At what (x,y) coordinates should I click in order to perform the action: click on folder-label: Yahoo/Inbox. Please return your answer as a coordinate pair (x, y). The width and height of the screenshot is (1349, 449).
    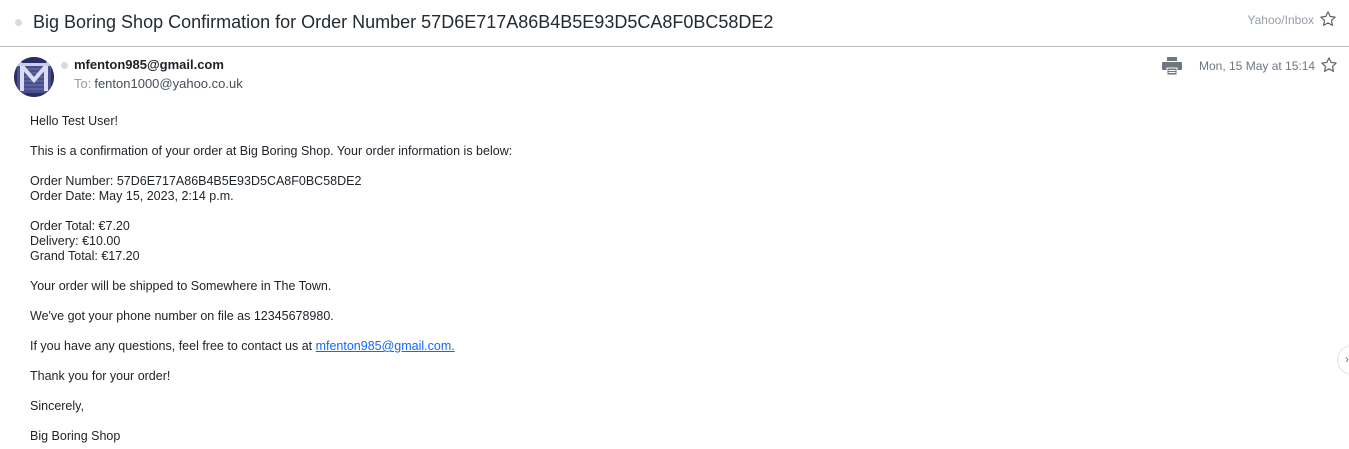
    Looking at the image, I should click on (1281, 20).